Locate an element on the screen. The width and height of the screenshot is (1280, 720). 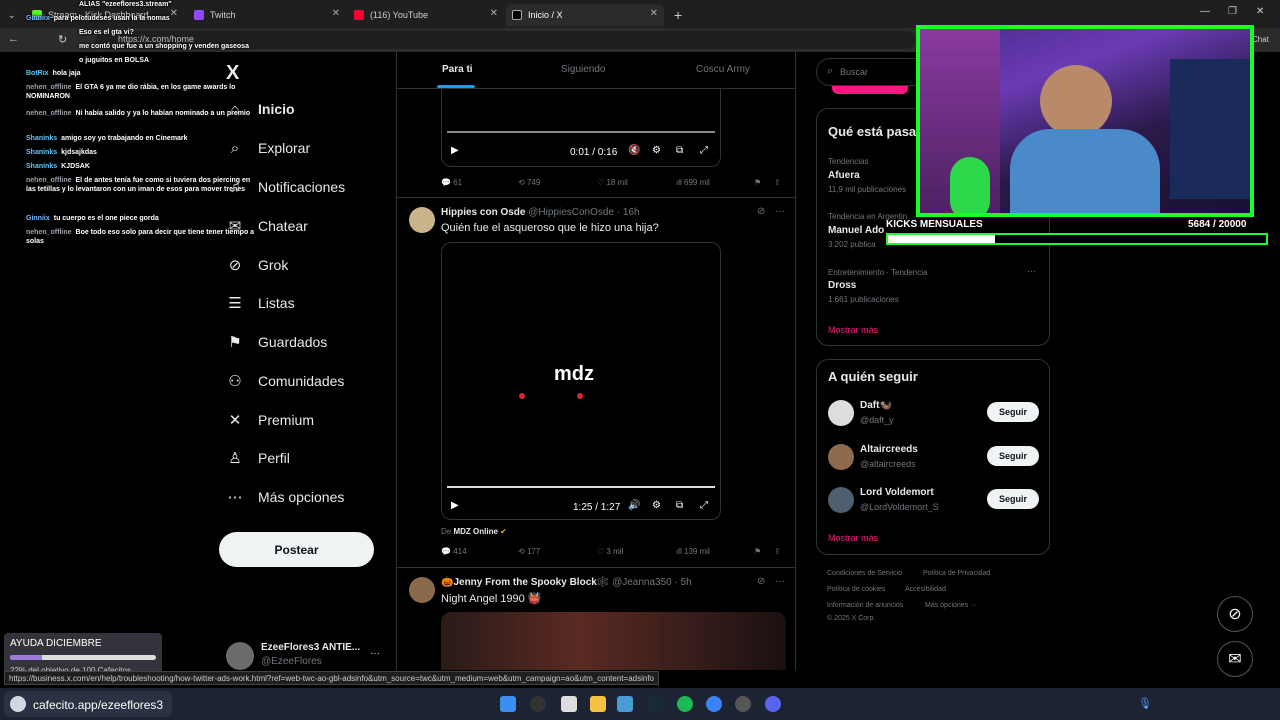
sidebar-item-perfil: ♙ Perfil is located at coordinates (258, 458).